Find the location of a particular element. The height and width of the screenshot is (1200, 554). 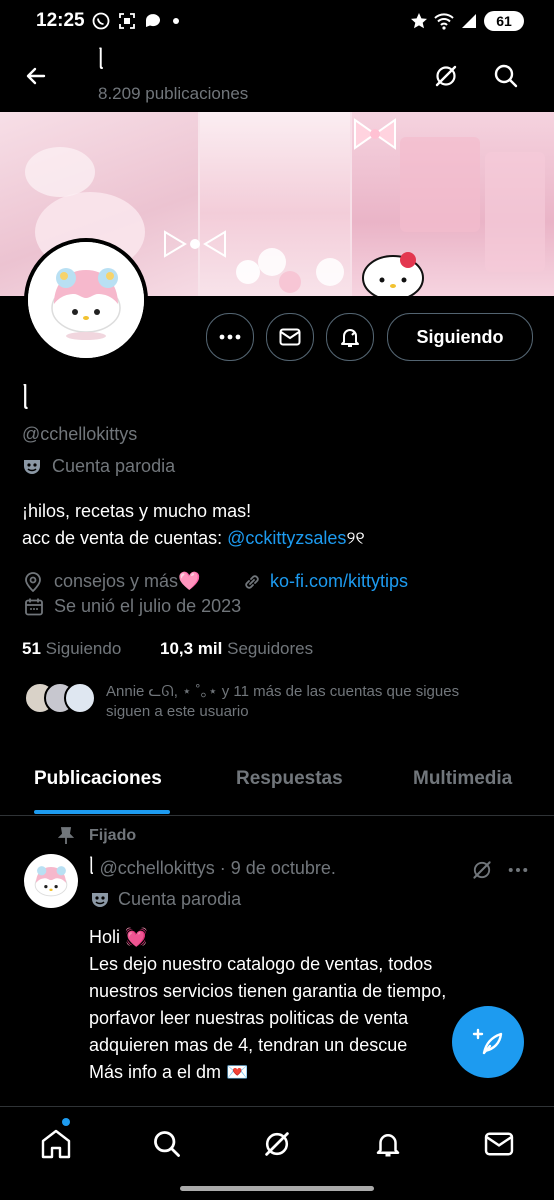

home-icon is located at coordinates (56, 1144).